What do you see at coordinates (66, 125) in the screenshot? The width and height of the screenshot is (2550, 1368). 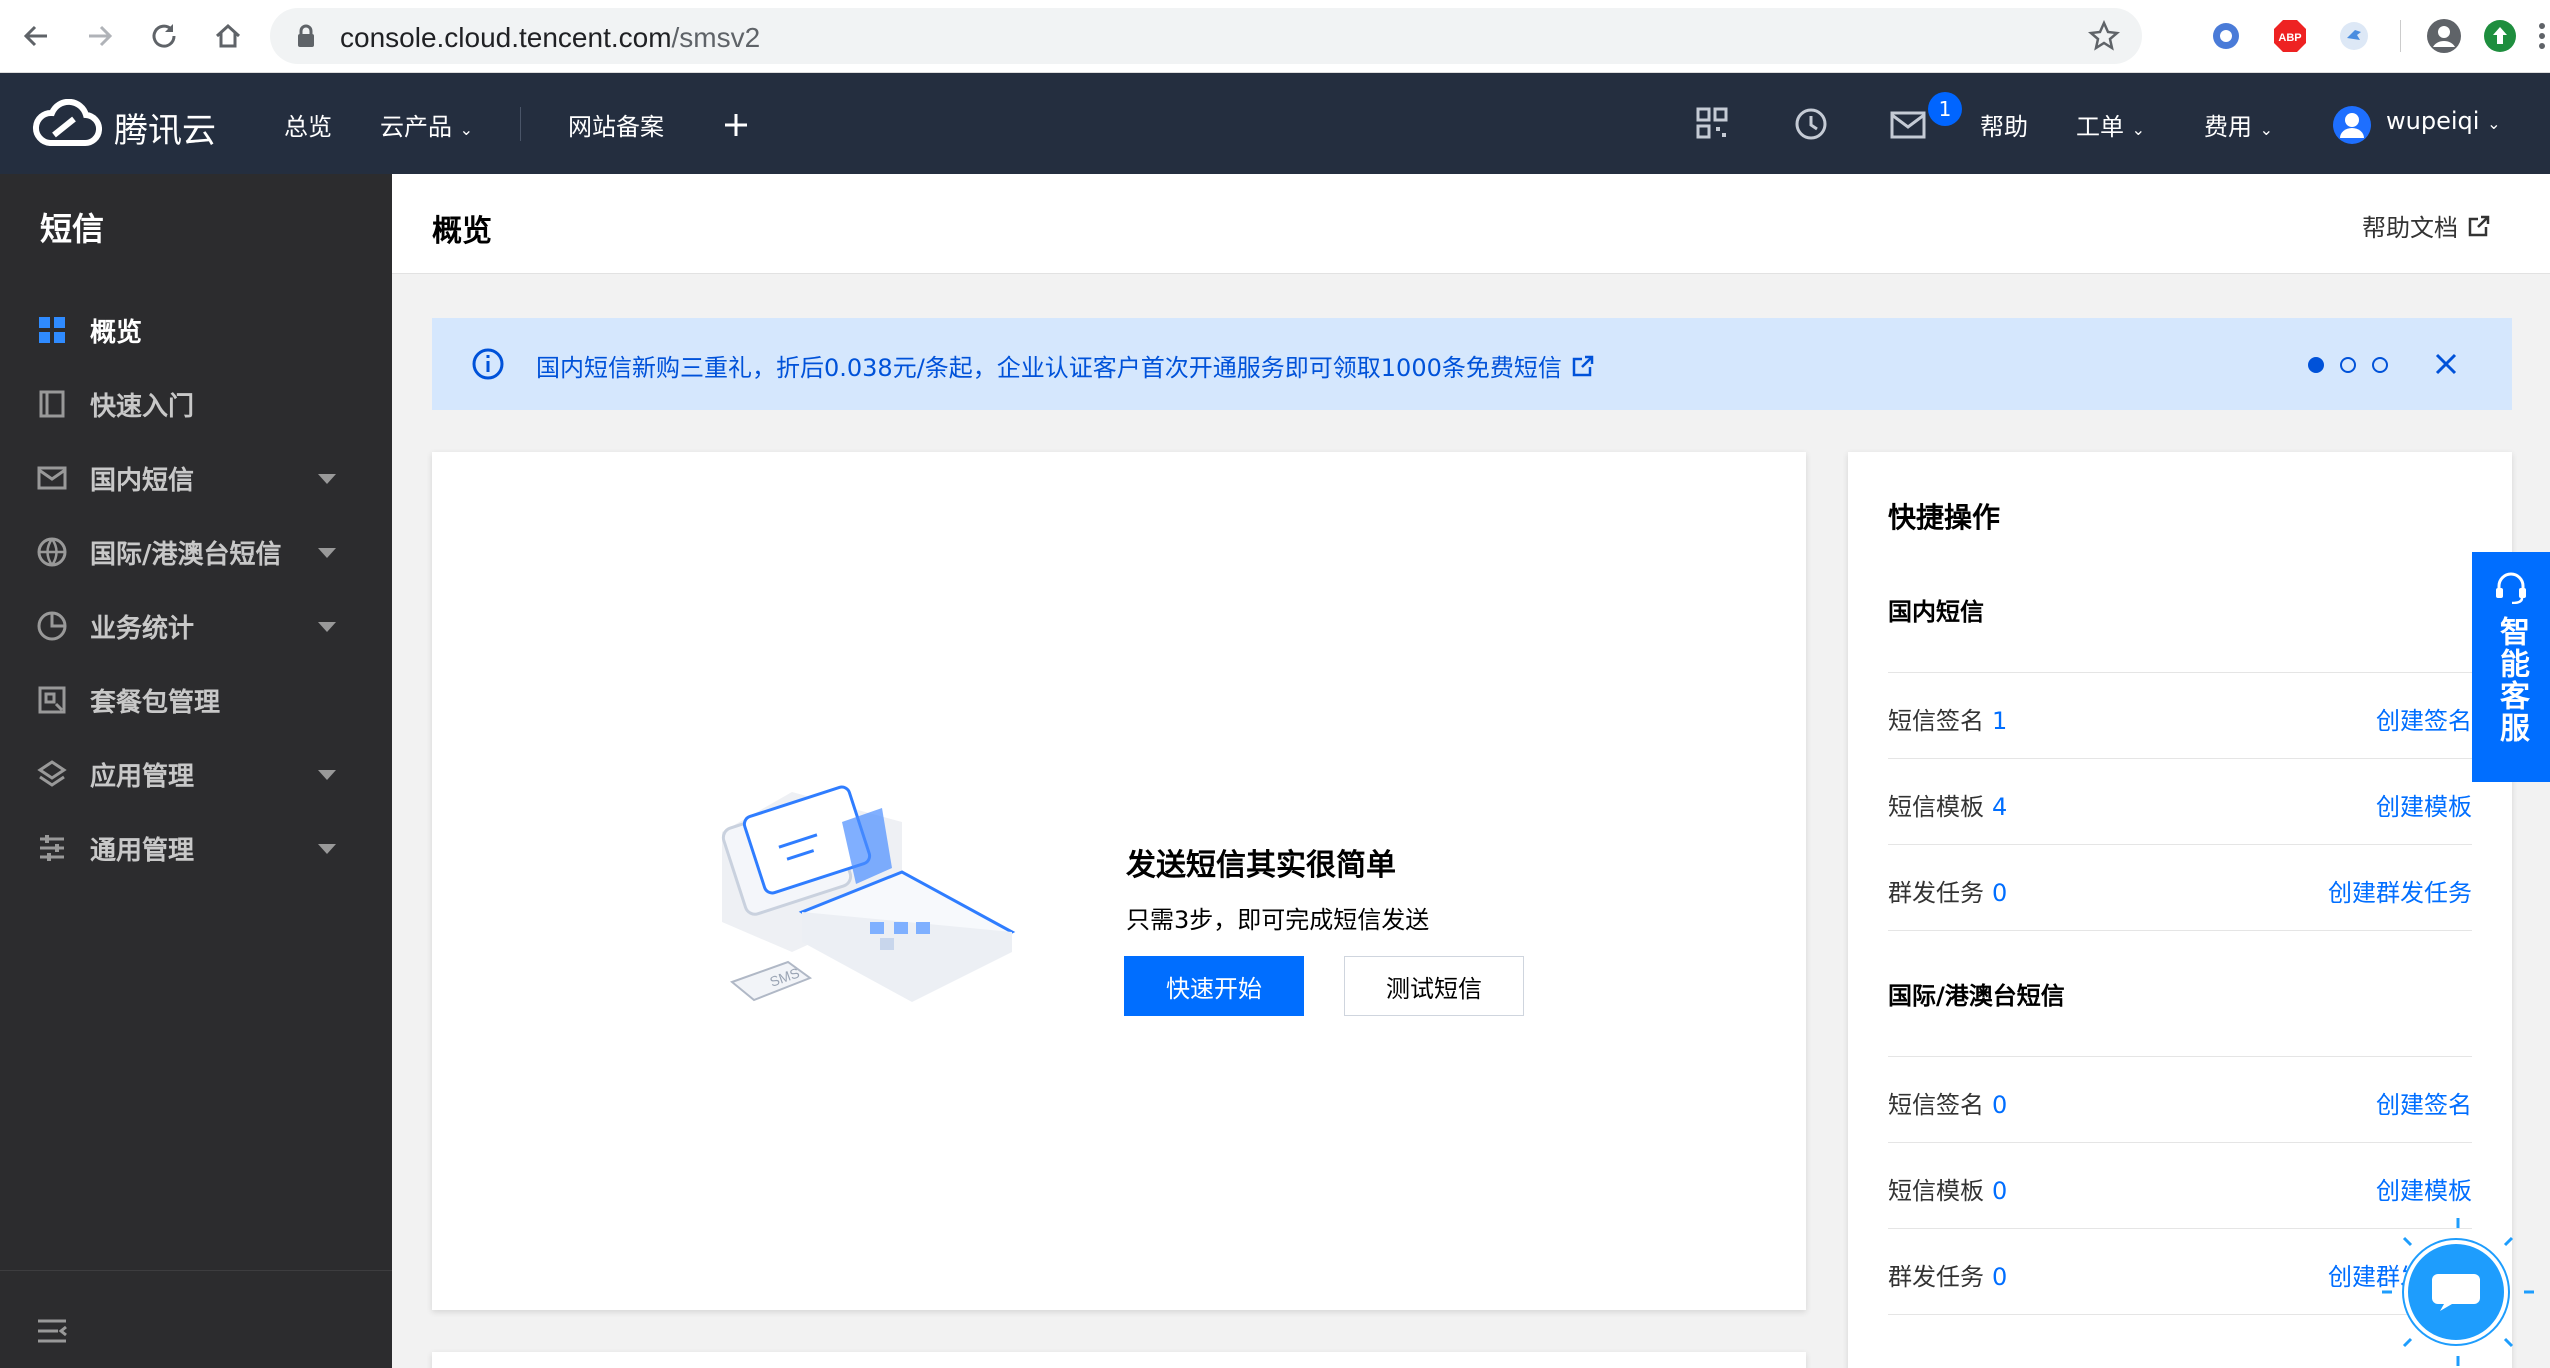 I see `tencent-cloud-logo-icon` at bounding box center [66, 125].